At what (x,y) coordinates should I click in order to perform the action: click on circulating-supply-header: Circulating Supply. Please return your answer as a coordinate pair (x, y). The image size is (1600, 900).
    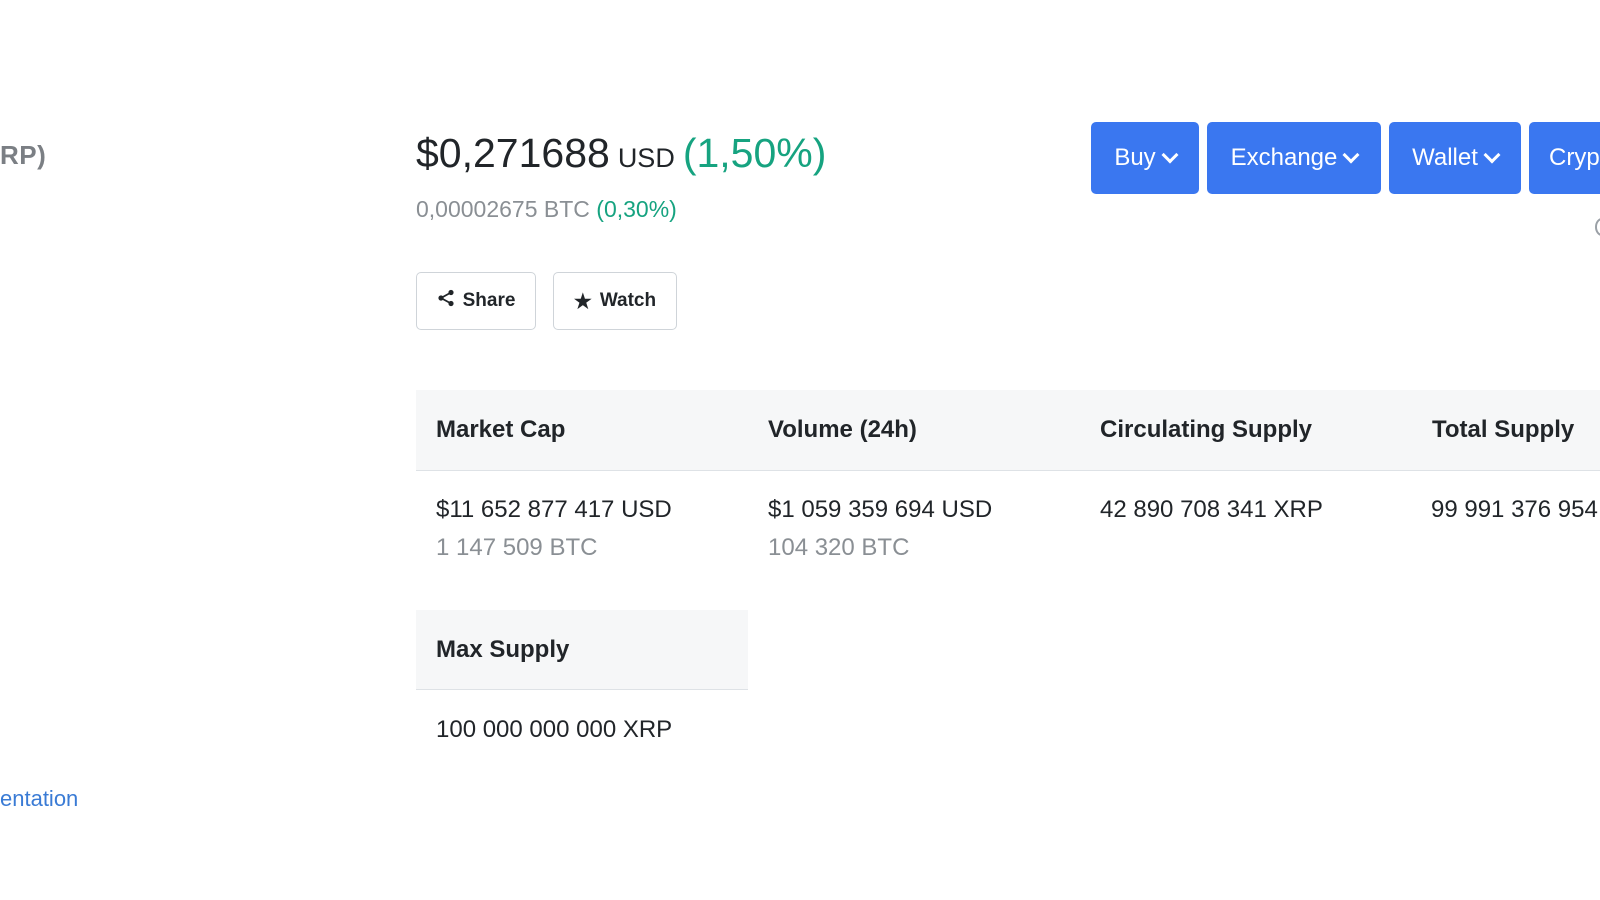
    Looking at the image, I should click on (1206, 429).